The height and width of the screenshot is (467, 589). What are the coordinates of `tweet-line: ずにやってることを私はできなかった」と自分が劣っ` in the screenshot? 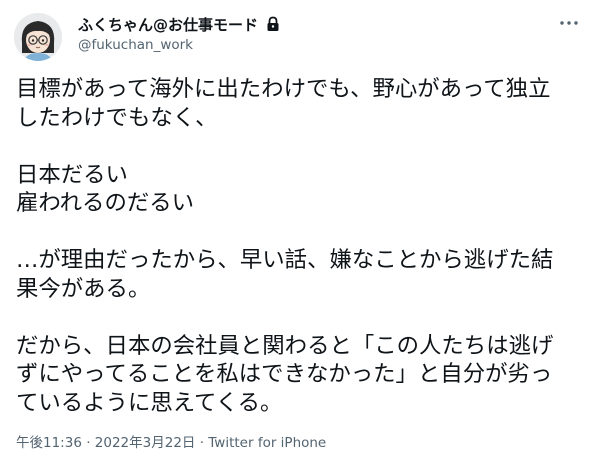 It's located at (284, 374).